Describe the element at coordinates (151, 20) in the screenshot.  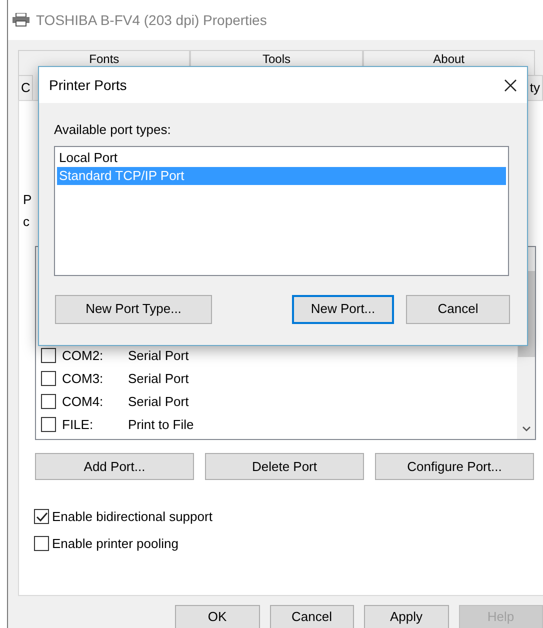
I see `window-title: TOSHIBA B-FV4 (203 dpi) Properties` at that location.